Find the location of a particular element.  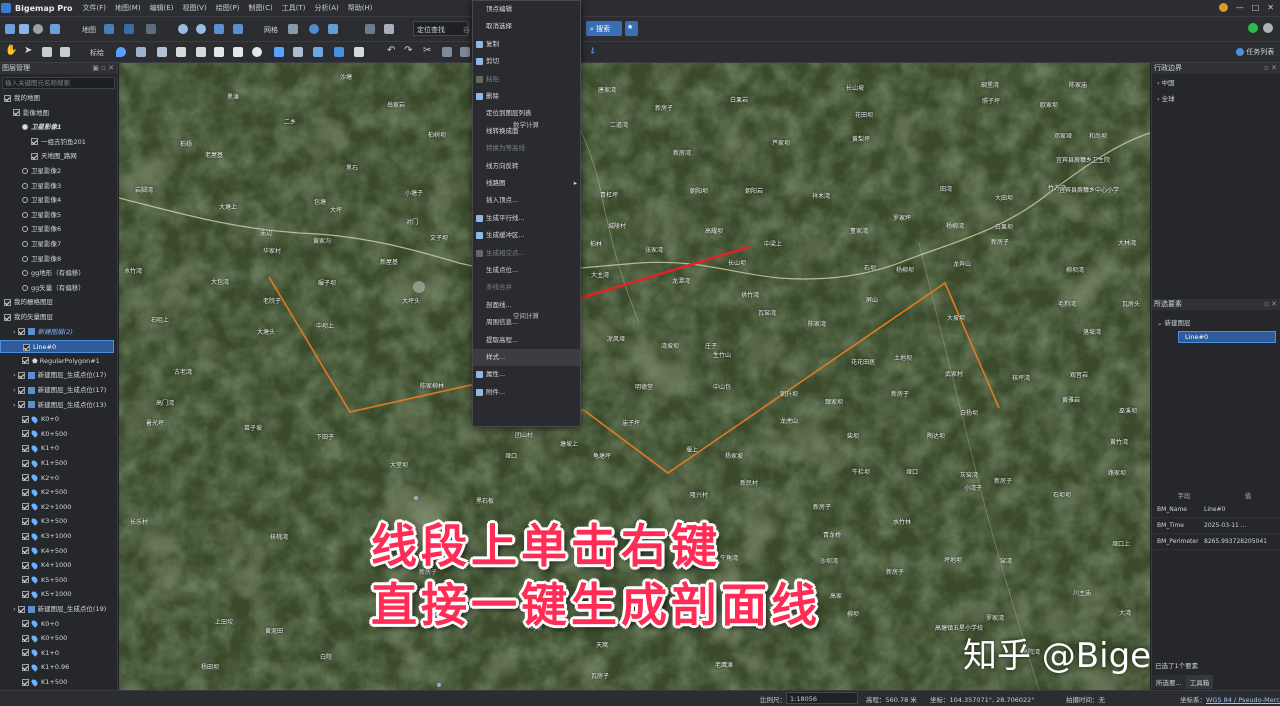

layer-tree-row: › 新建图层(2) is located at coordinates (36, 332).